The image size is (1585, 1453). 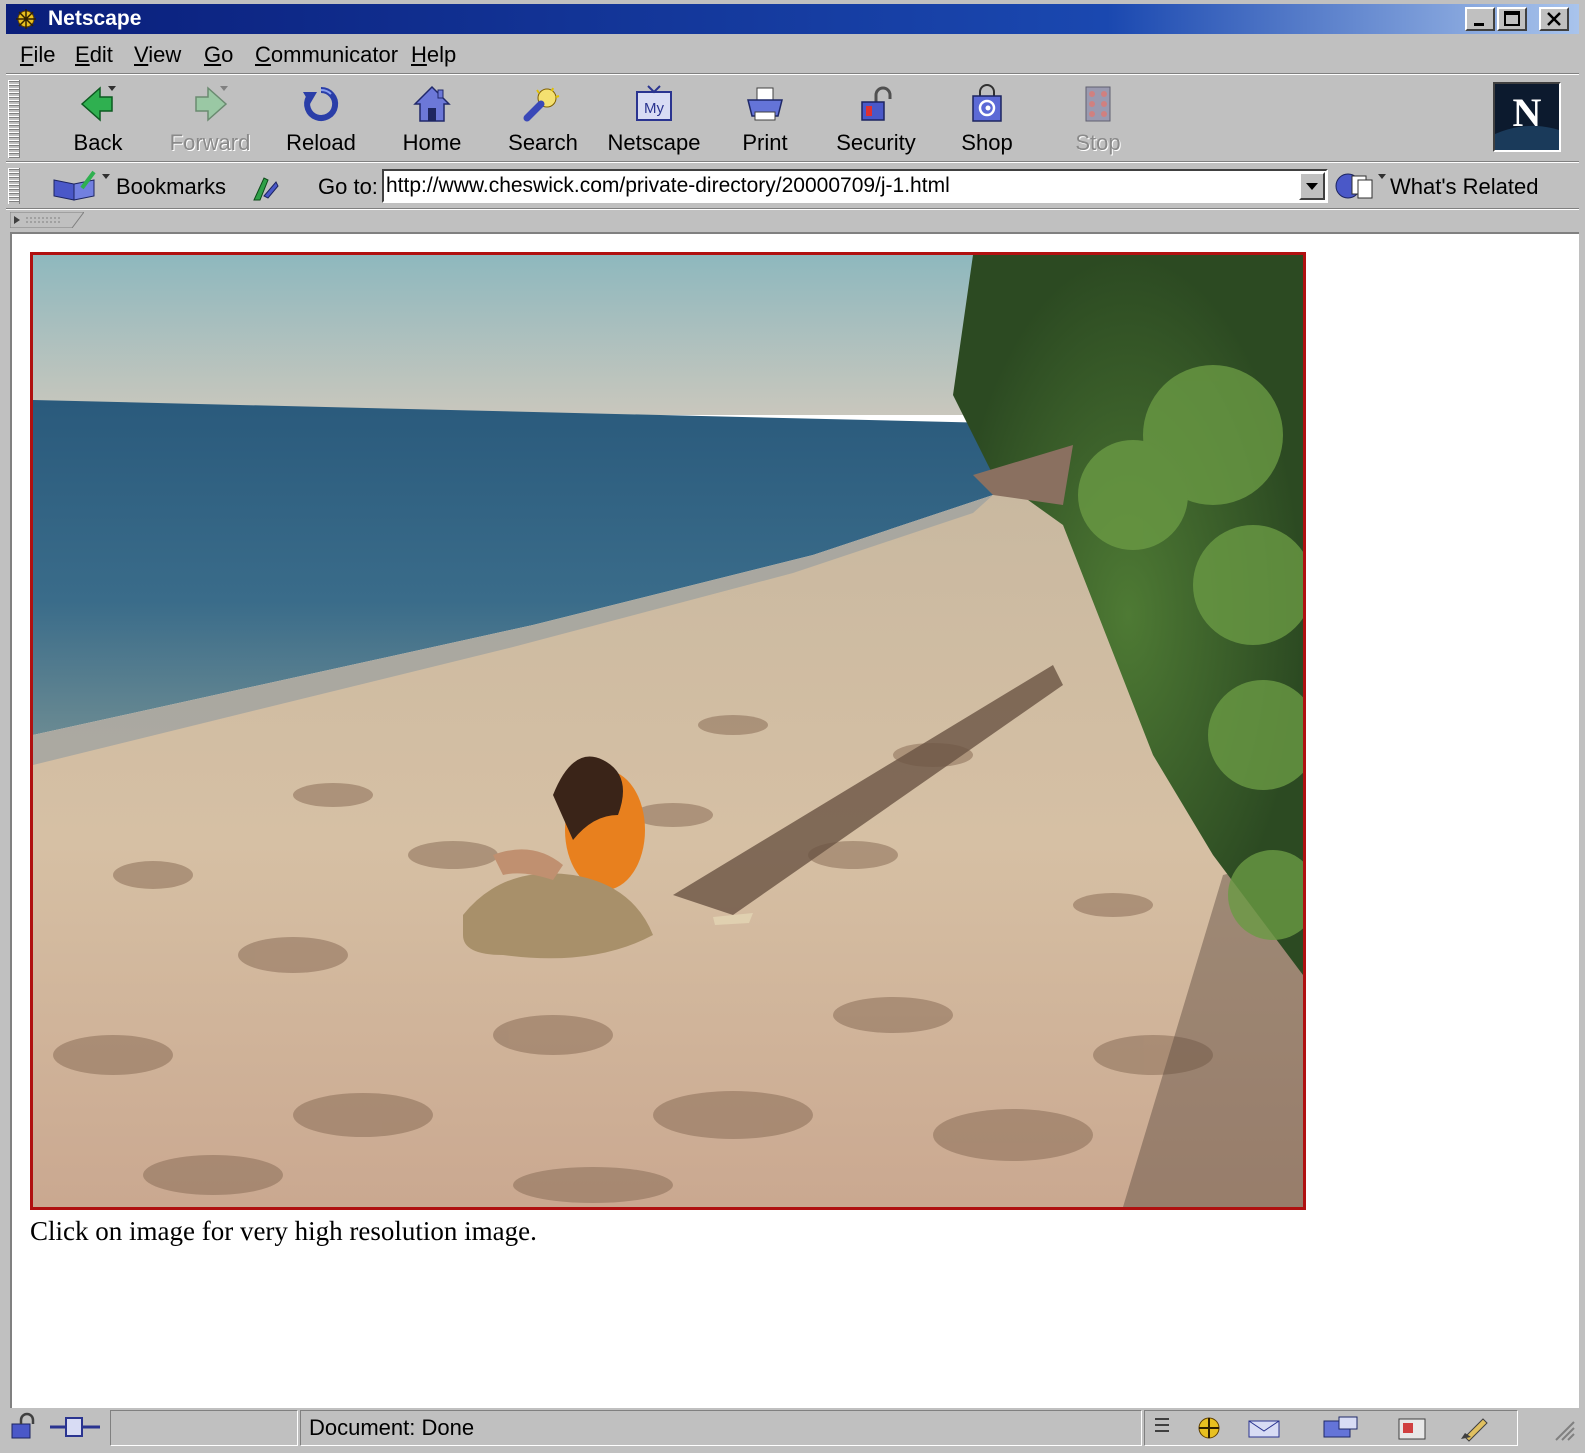 I want to click on close-icon, so click(x=1554, y=19).